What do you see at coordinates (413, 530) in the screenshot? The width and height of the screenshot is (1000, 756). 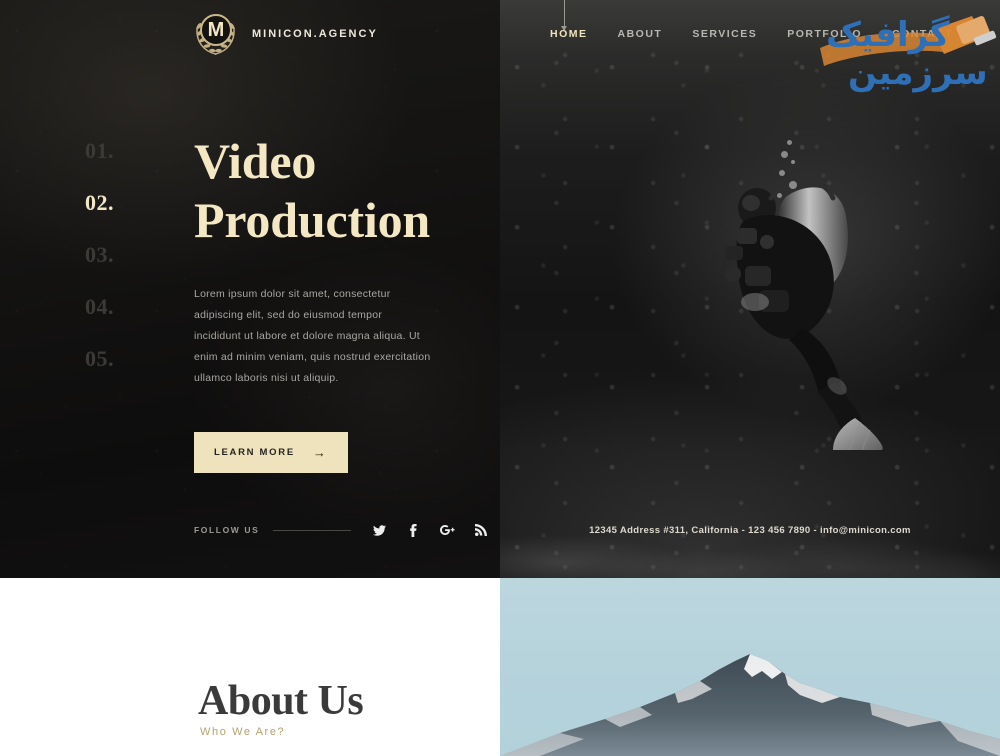 I see `facebook-icon` at bounding box center [413, 530].